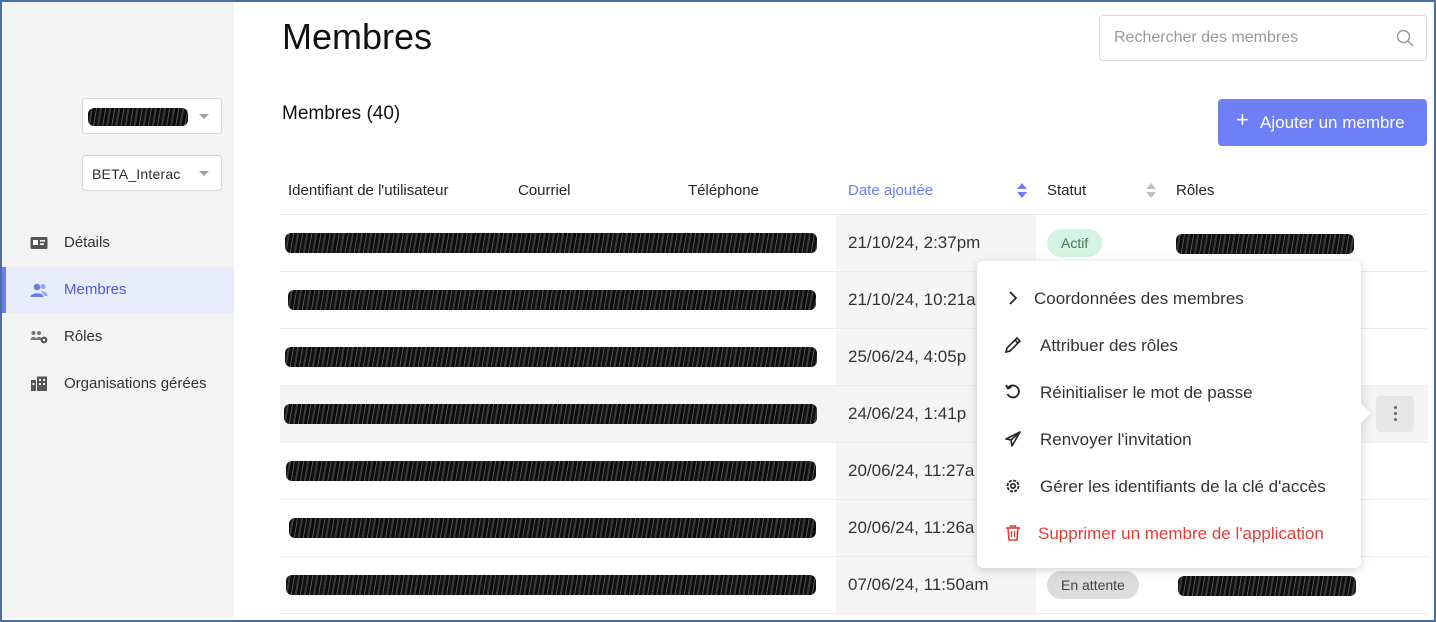  Describe the element at coordinates (911, 527) in the screenshot. I see `date-cell: 20/06/24, 11:26a` at that location.